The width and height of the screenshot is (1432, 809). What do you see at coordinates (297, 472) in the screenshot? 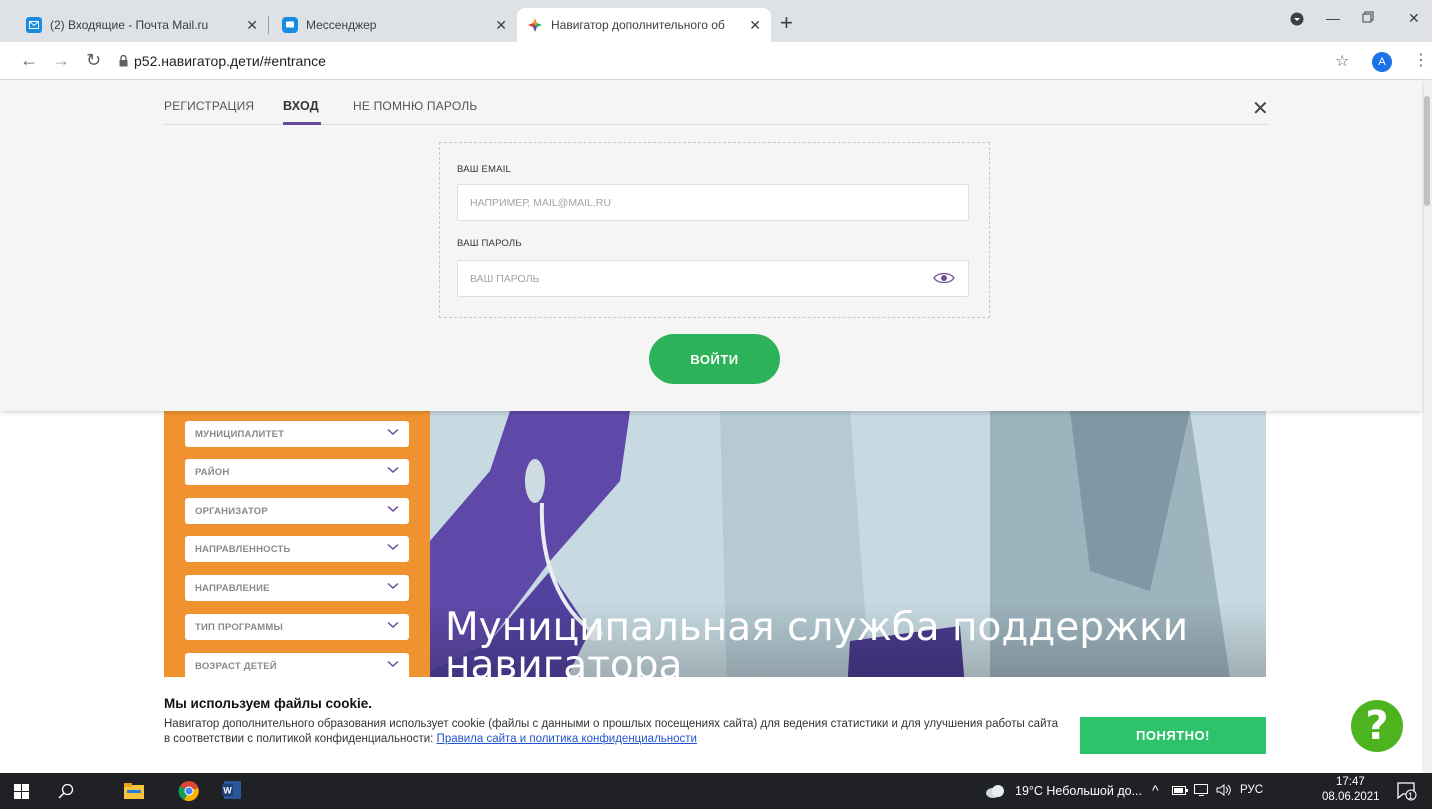
I see `filter-district: РАЙОН` at bounding box center [297, 472].